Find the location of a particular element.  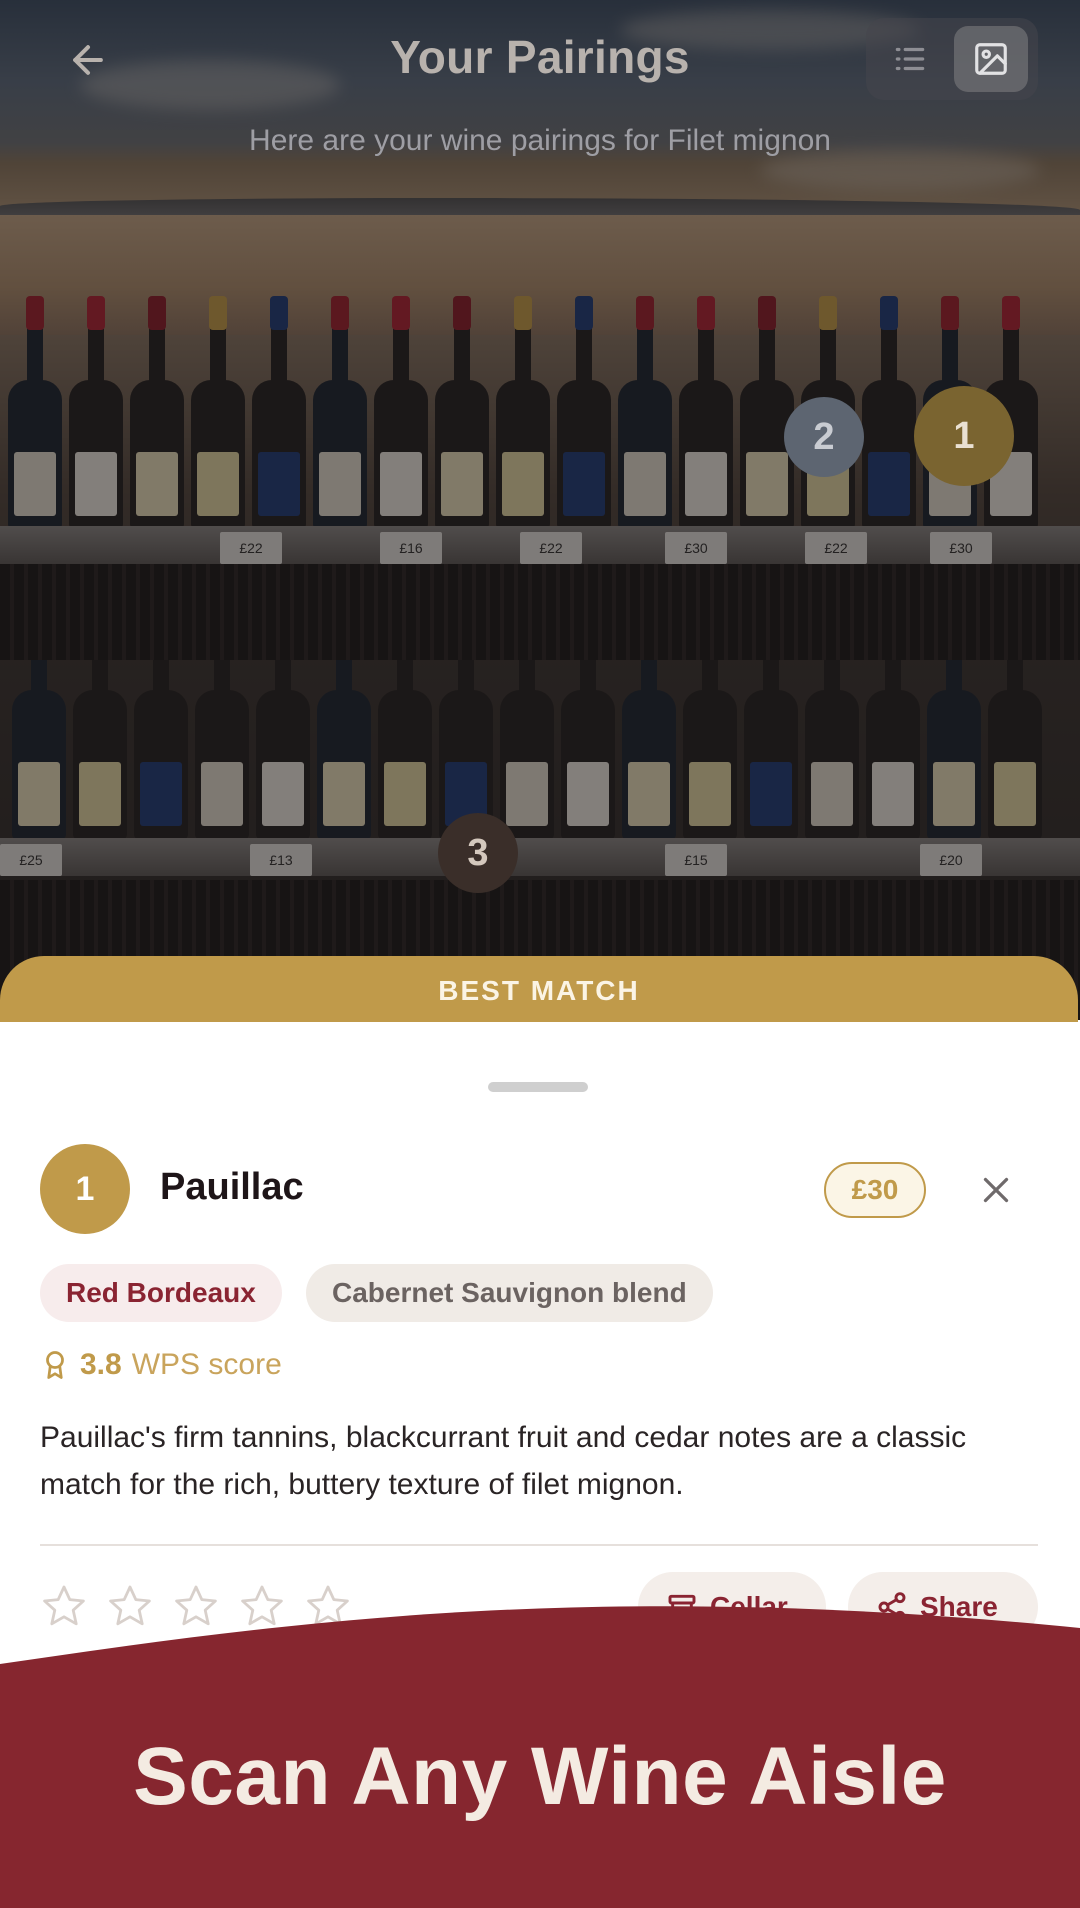

divider is located at coordinates (539, 1545).